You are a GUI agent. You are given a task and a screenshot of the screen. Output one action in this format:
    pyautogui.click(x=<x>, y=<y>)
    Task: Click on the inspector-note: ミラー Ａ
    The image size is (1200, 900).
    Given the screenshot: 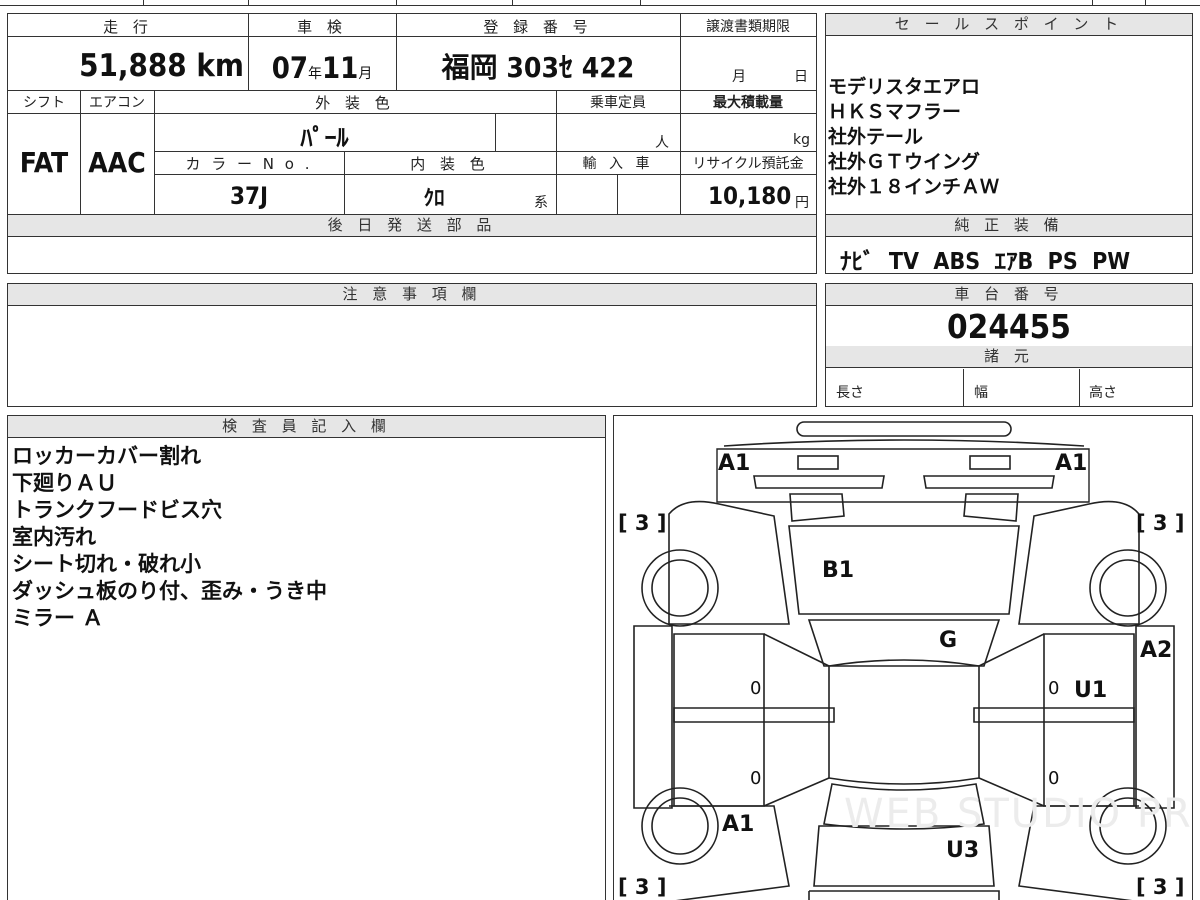 What is the action you would take?
    pyautogui.click(x=58, y=618)
    